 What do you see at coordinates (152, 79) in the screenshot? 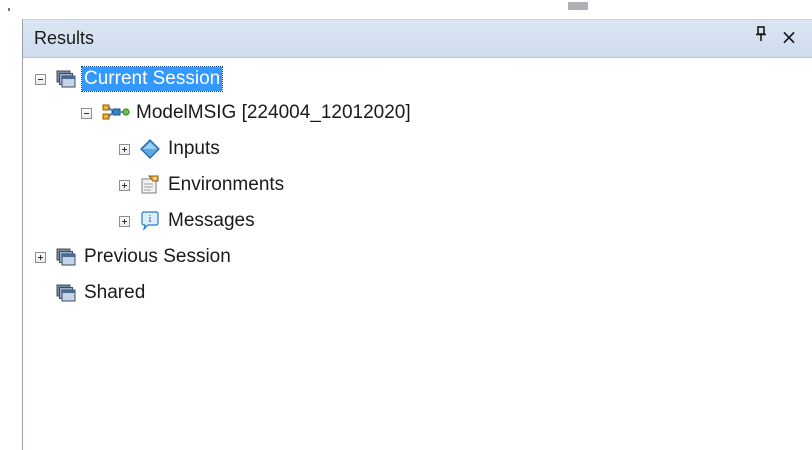
I see `tree-label-current-session: Current Session` at bounding box center [152, 79].